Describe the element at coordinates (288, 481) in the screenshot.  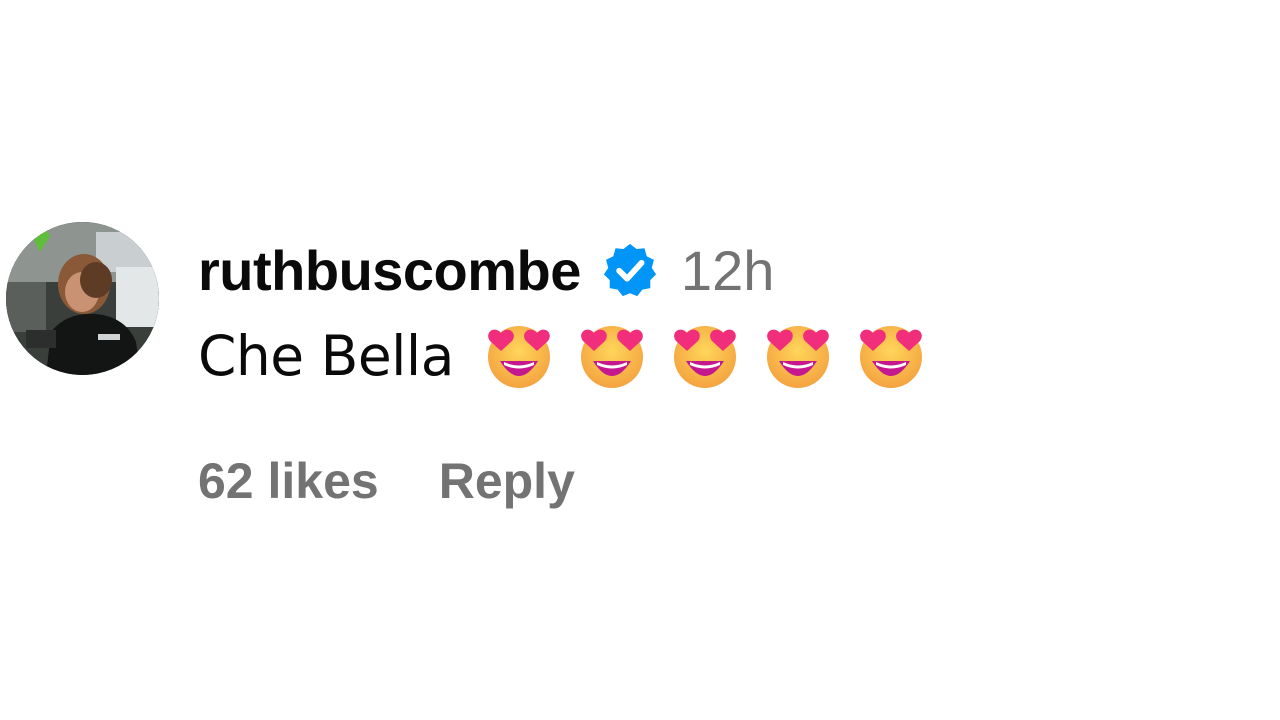
I see `likes-count-button: 62 likes` at that location.